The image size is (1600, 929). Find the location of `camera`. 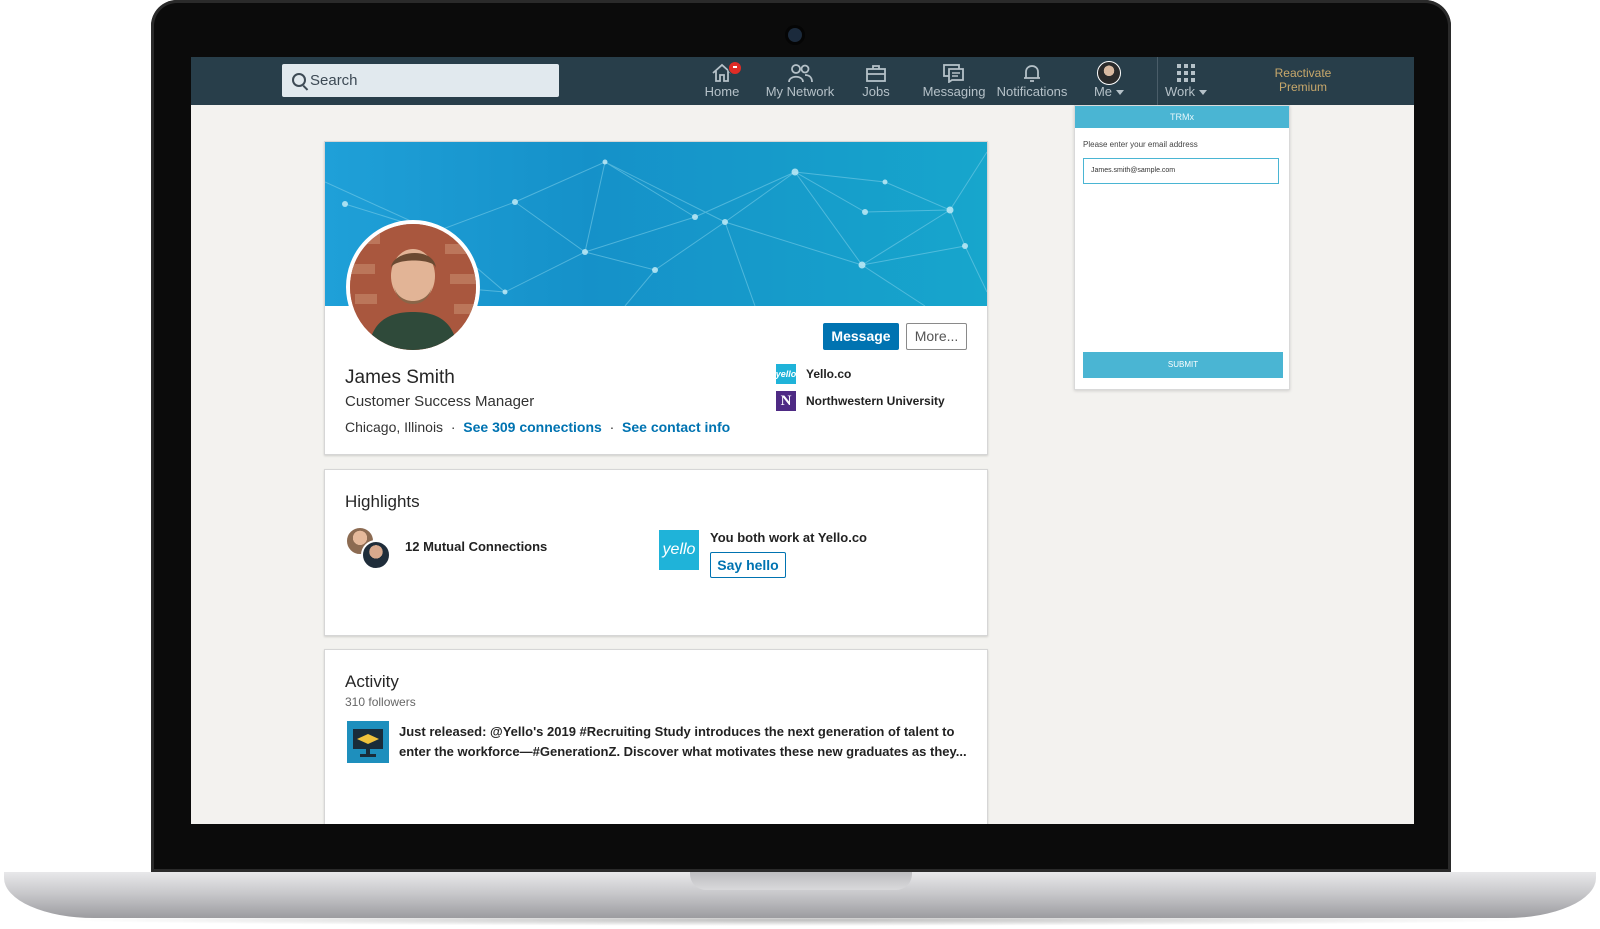

camera is located at coordinates (795, 35).